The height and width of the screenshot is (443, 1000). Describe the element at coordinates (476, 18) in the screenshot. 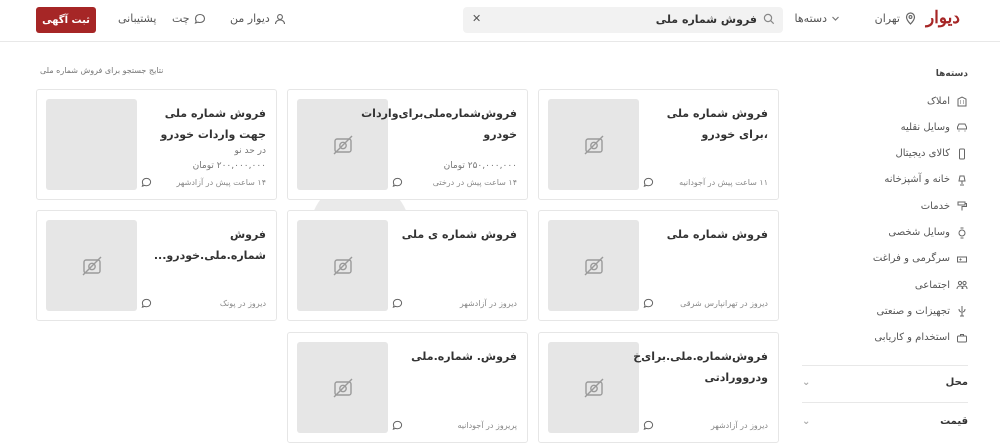

I see `clear-search-icon: ✕` at that location.